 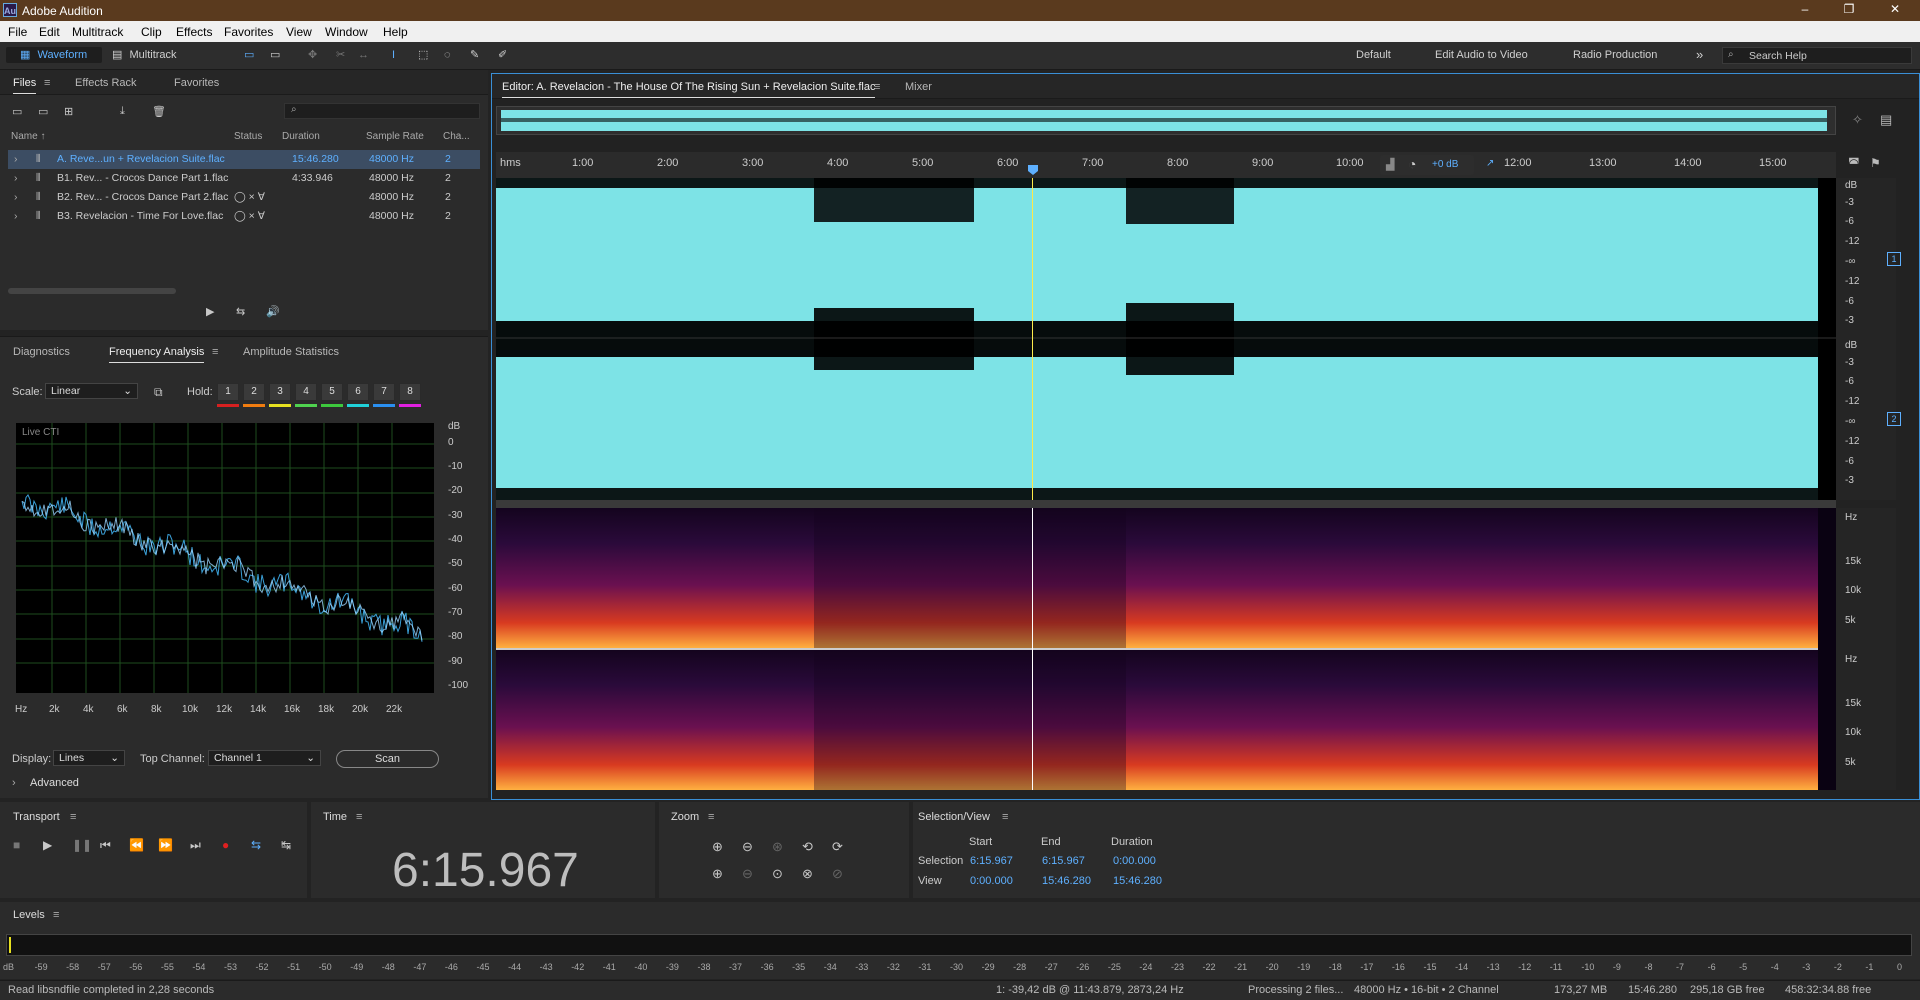 I want to click on hold-3-button: 3, so click(x=280, y=392).